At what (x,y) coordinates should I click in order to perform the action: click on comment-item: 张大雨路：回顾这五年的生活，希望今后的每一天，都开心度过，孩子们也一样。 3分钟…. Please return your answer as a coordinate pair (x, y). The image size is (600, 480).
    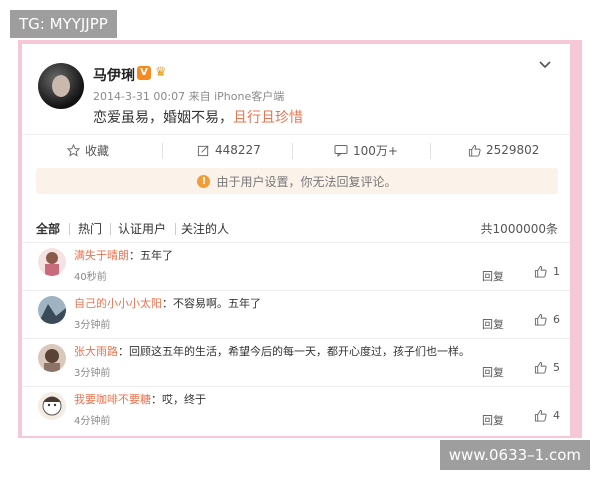
    Looking at the image, I should click on (296, 362).